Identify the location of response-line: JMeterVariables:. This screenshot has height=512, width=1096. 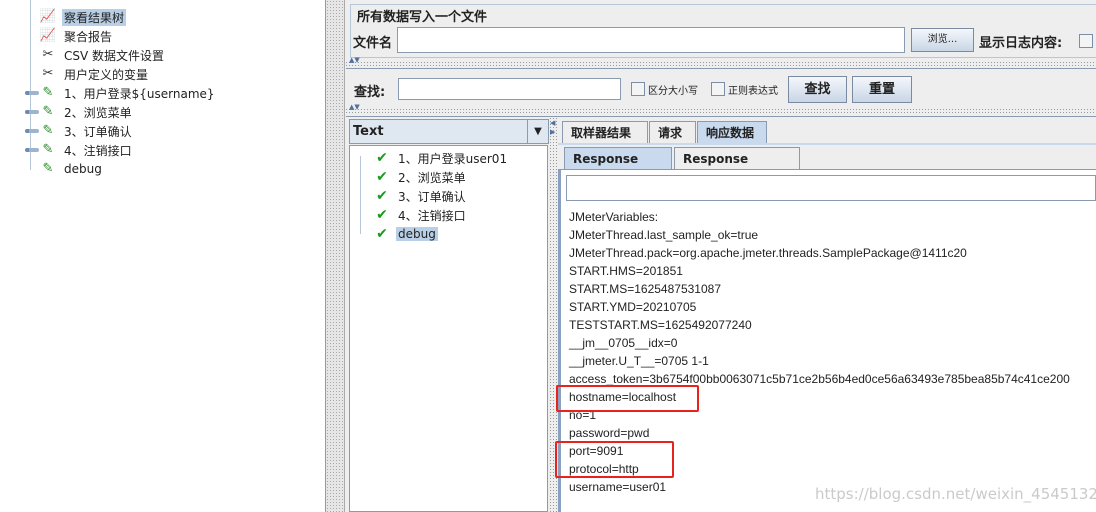
(614, 217).